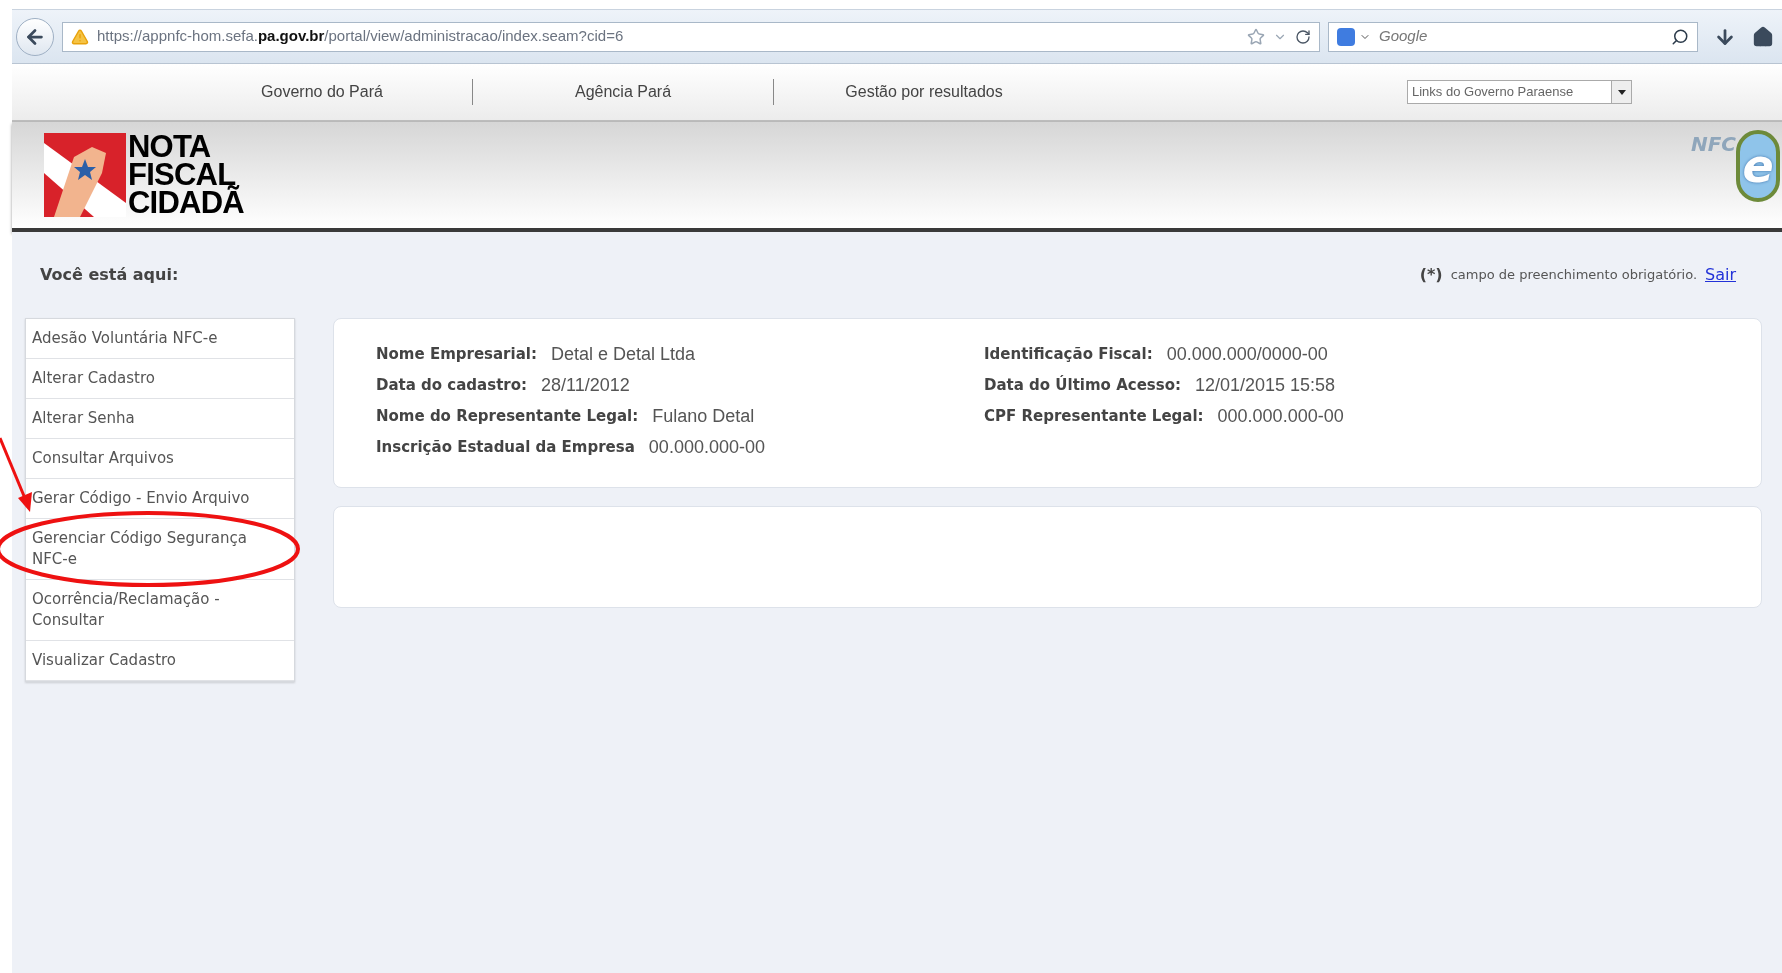  What do you see at coordinates (1573, 275) in the screenshot?
I see `required-note: campo de preenchimento obrigatório.` at bounding box center [1573, 275].